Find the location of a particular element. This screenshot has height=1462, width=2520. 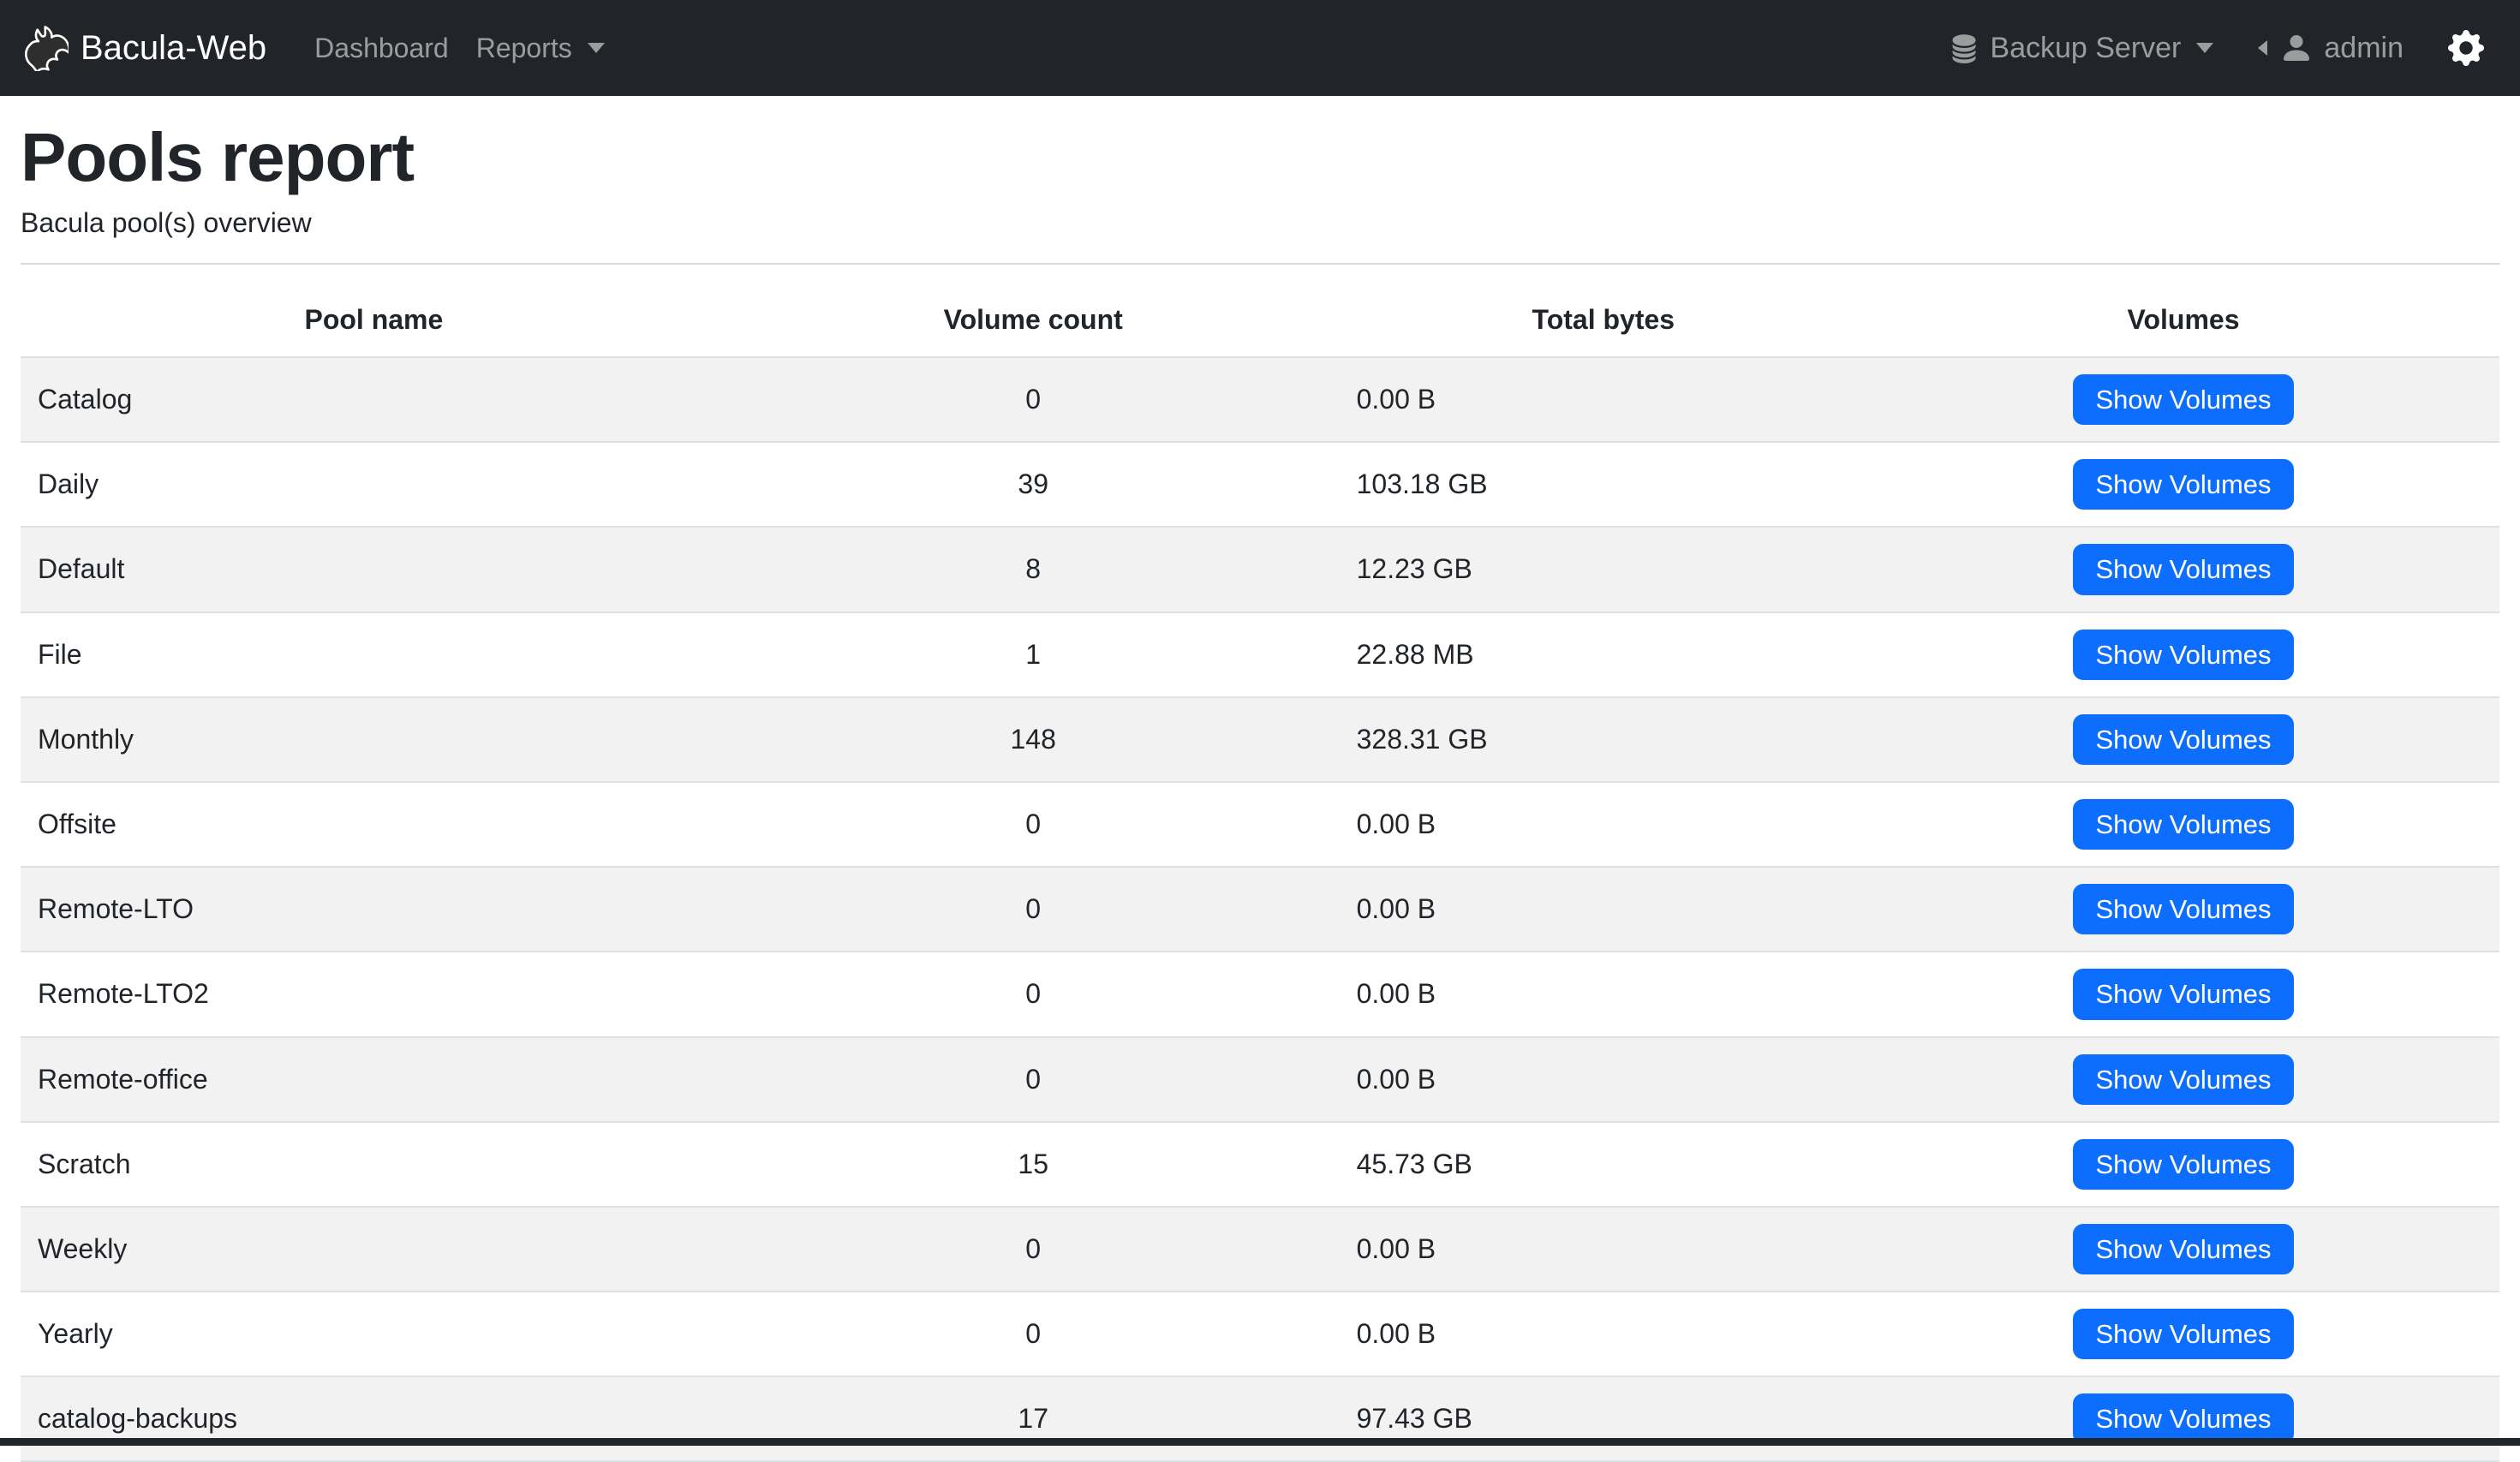

nav-item-reports: Reports is located at coordinates (541, 48).